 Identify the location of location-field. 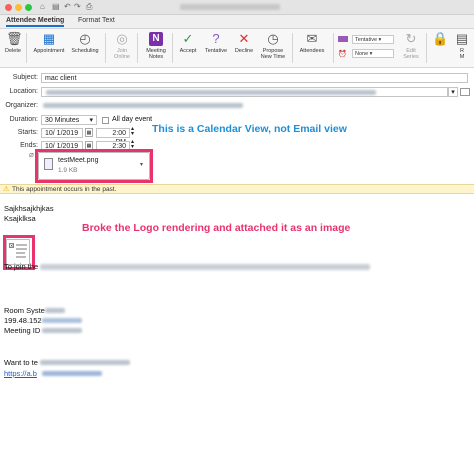
(244, 92).